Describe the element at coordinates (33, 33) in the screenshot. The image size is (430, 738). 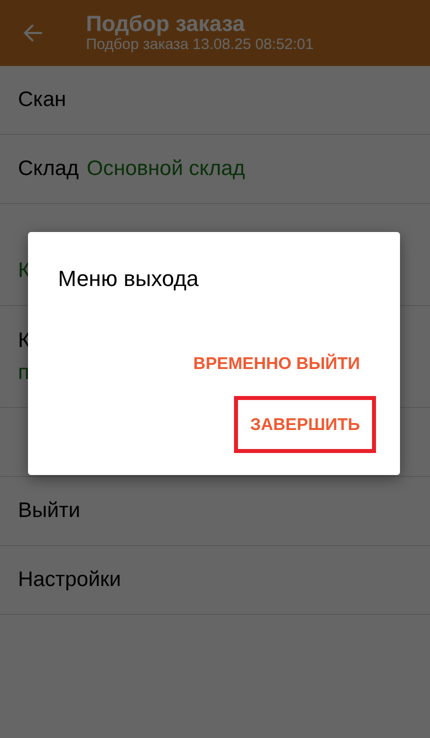
I see `back-arrow-icon` at that location.